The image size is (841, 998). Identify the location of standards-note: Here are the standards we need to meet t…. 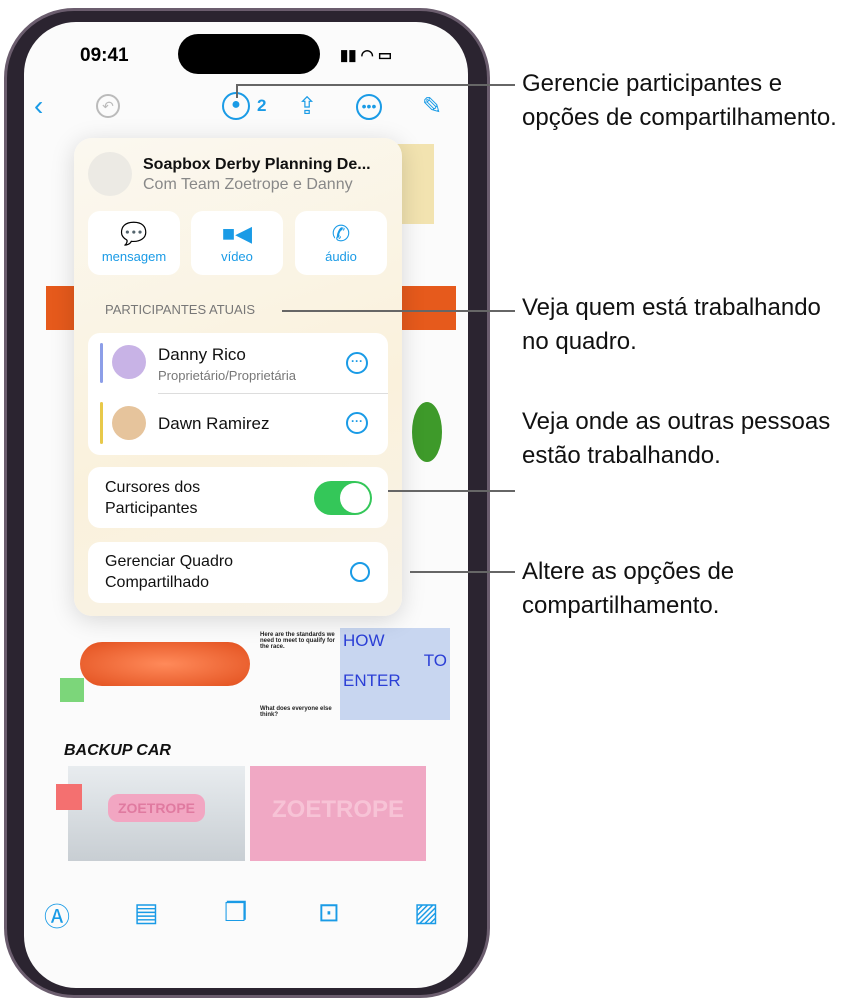
(299, 675).